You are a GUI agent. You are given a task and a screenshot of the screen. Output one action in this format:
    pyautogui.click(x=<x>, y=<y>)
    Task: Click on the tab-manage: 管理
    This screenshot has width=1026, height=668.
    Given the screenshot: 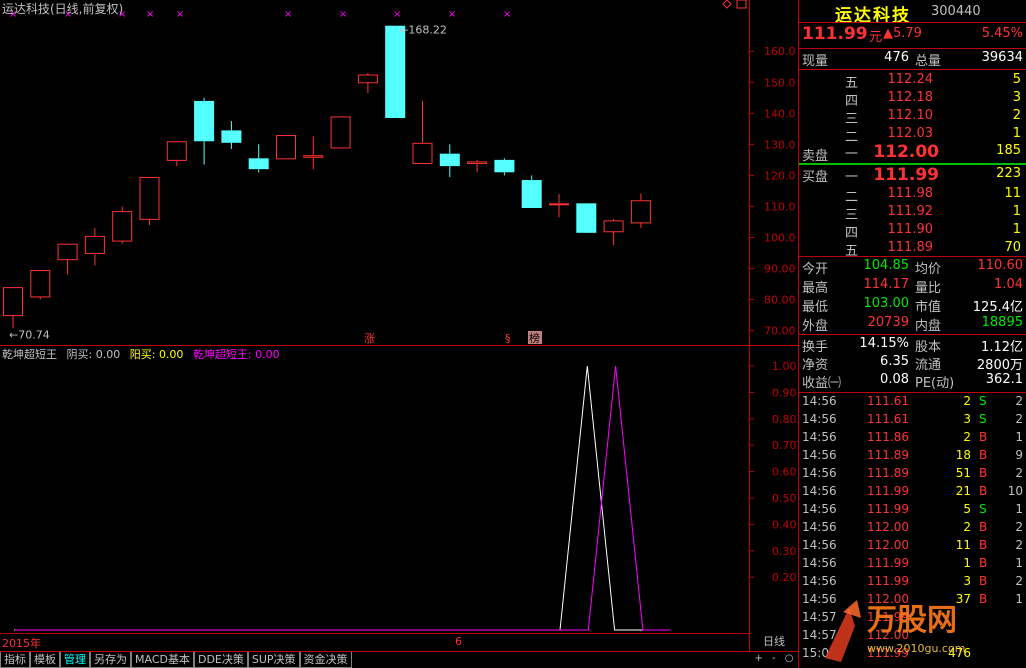 What is the action you would take?
    pyautogui.click(x=75, y=660)
    